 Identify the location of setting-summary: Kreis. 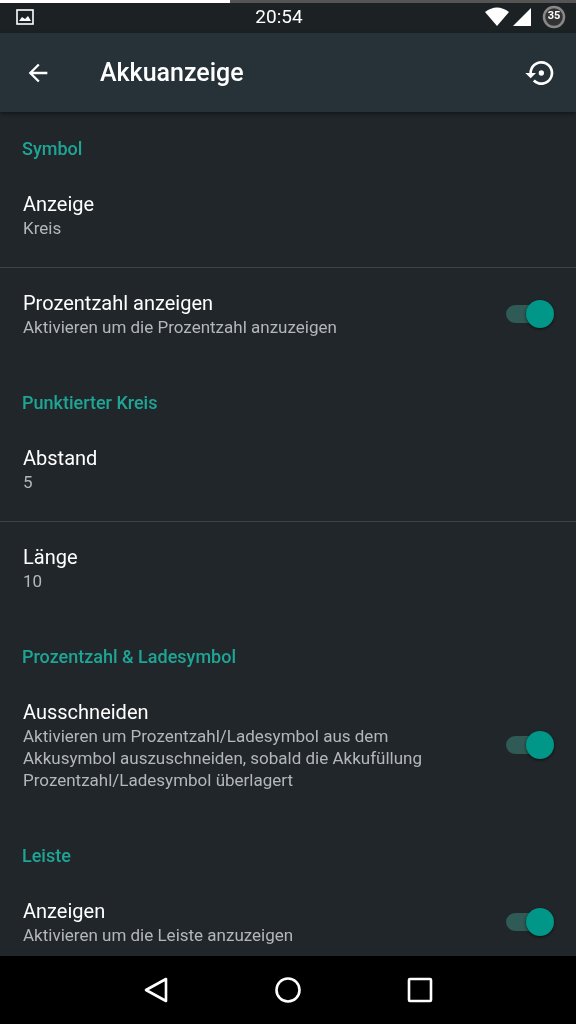
(43, 228).